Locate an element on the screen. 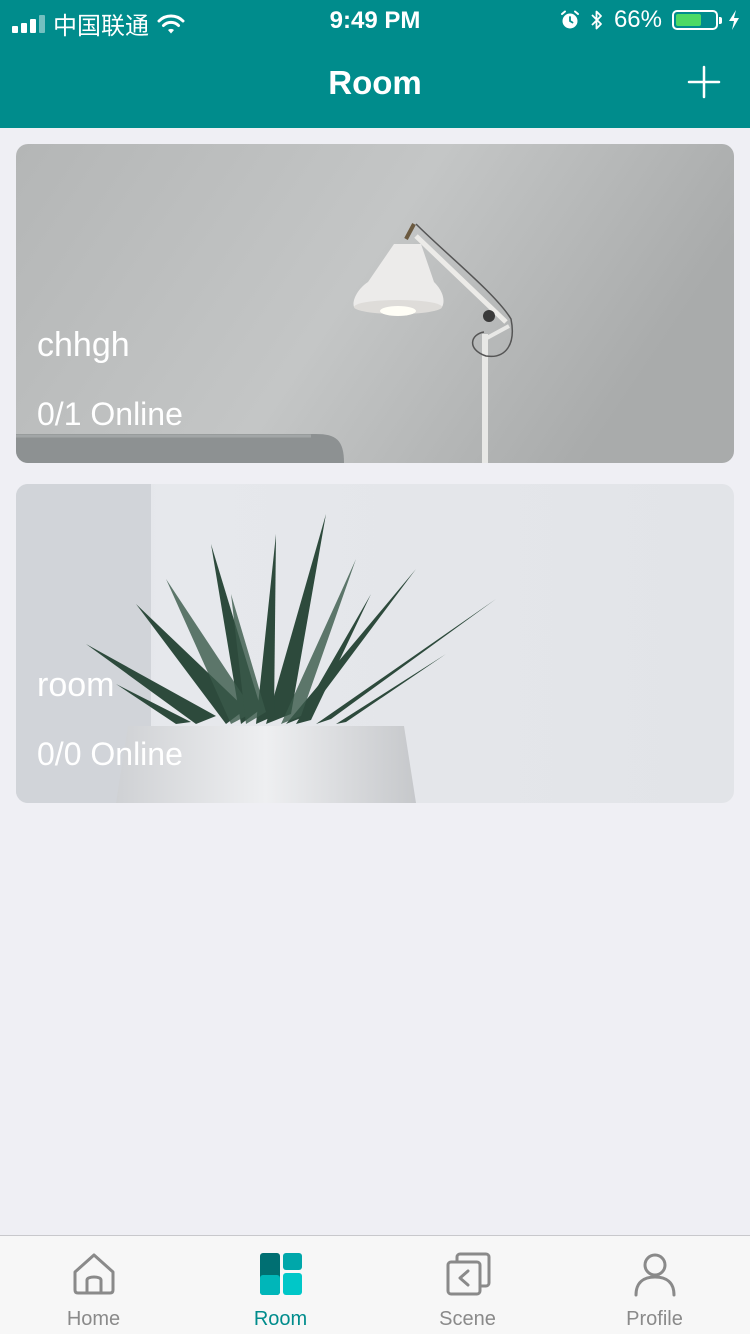  room-name: chhgh is located at coordinates (83, 345).